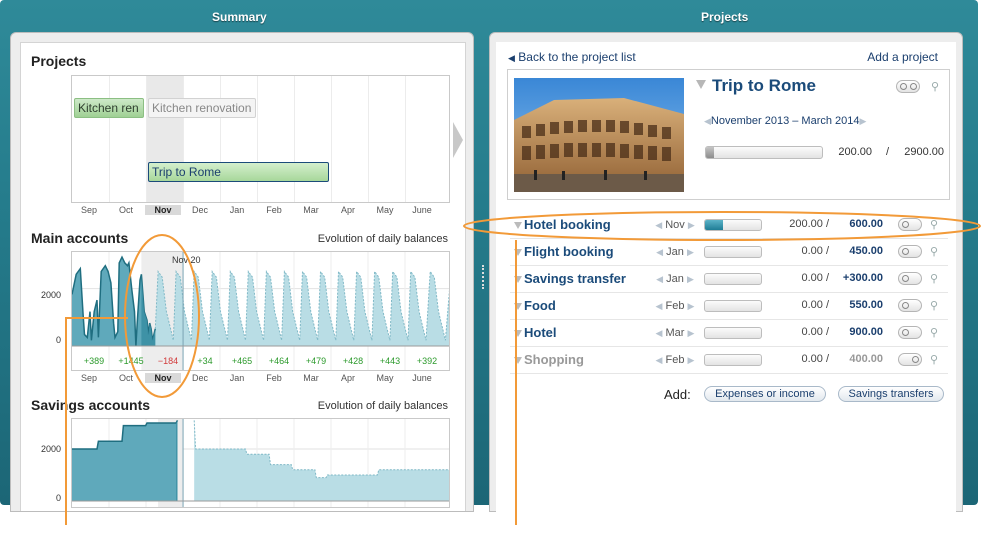 The image size is (991, 540). Describe the element at coordinates (729, 225) in the screenshot. I see `project-item-row: Hotel booking ◀ Nov ▶ 200.00 / 600.00 ⚲` at that location.